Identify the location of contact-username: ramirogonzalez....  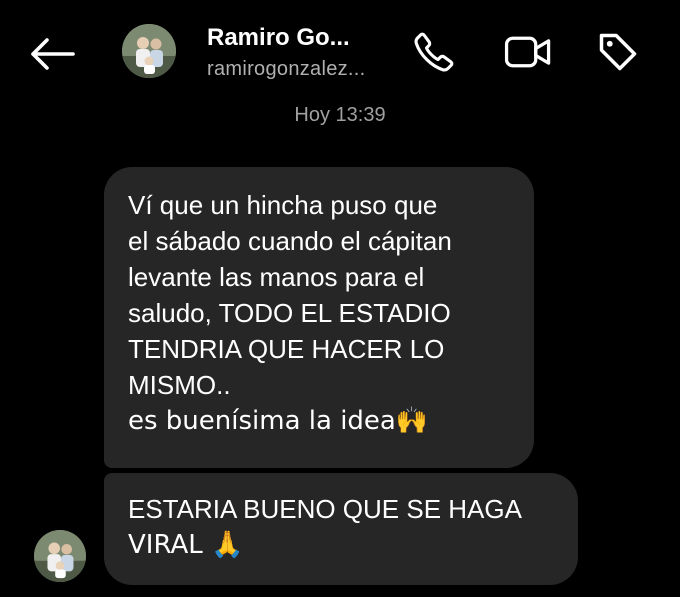
(286, 69).